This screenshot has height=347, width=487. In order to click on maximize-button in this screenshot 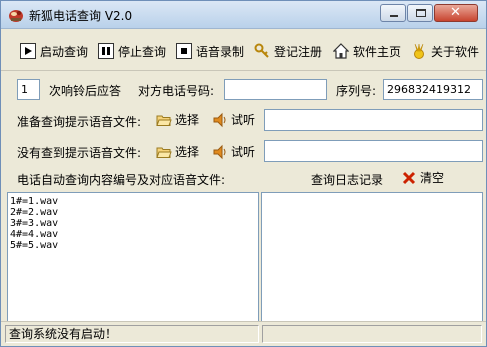, I will do `click(420, 13)`.